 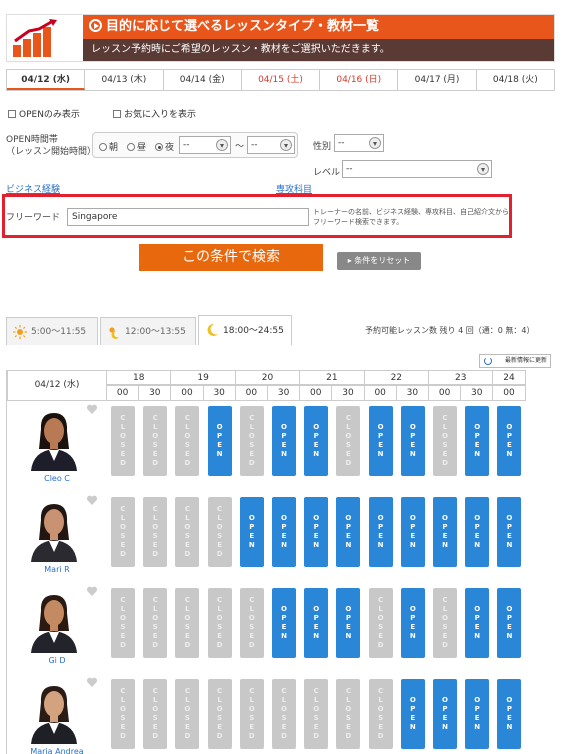 What do you see at coordinates (202, 80) in the screenshot?
I see `tab-date-2: 04/14 (金)` at bounding box center [202, 80].